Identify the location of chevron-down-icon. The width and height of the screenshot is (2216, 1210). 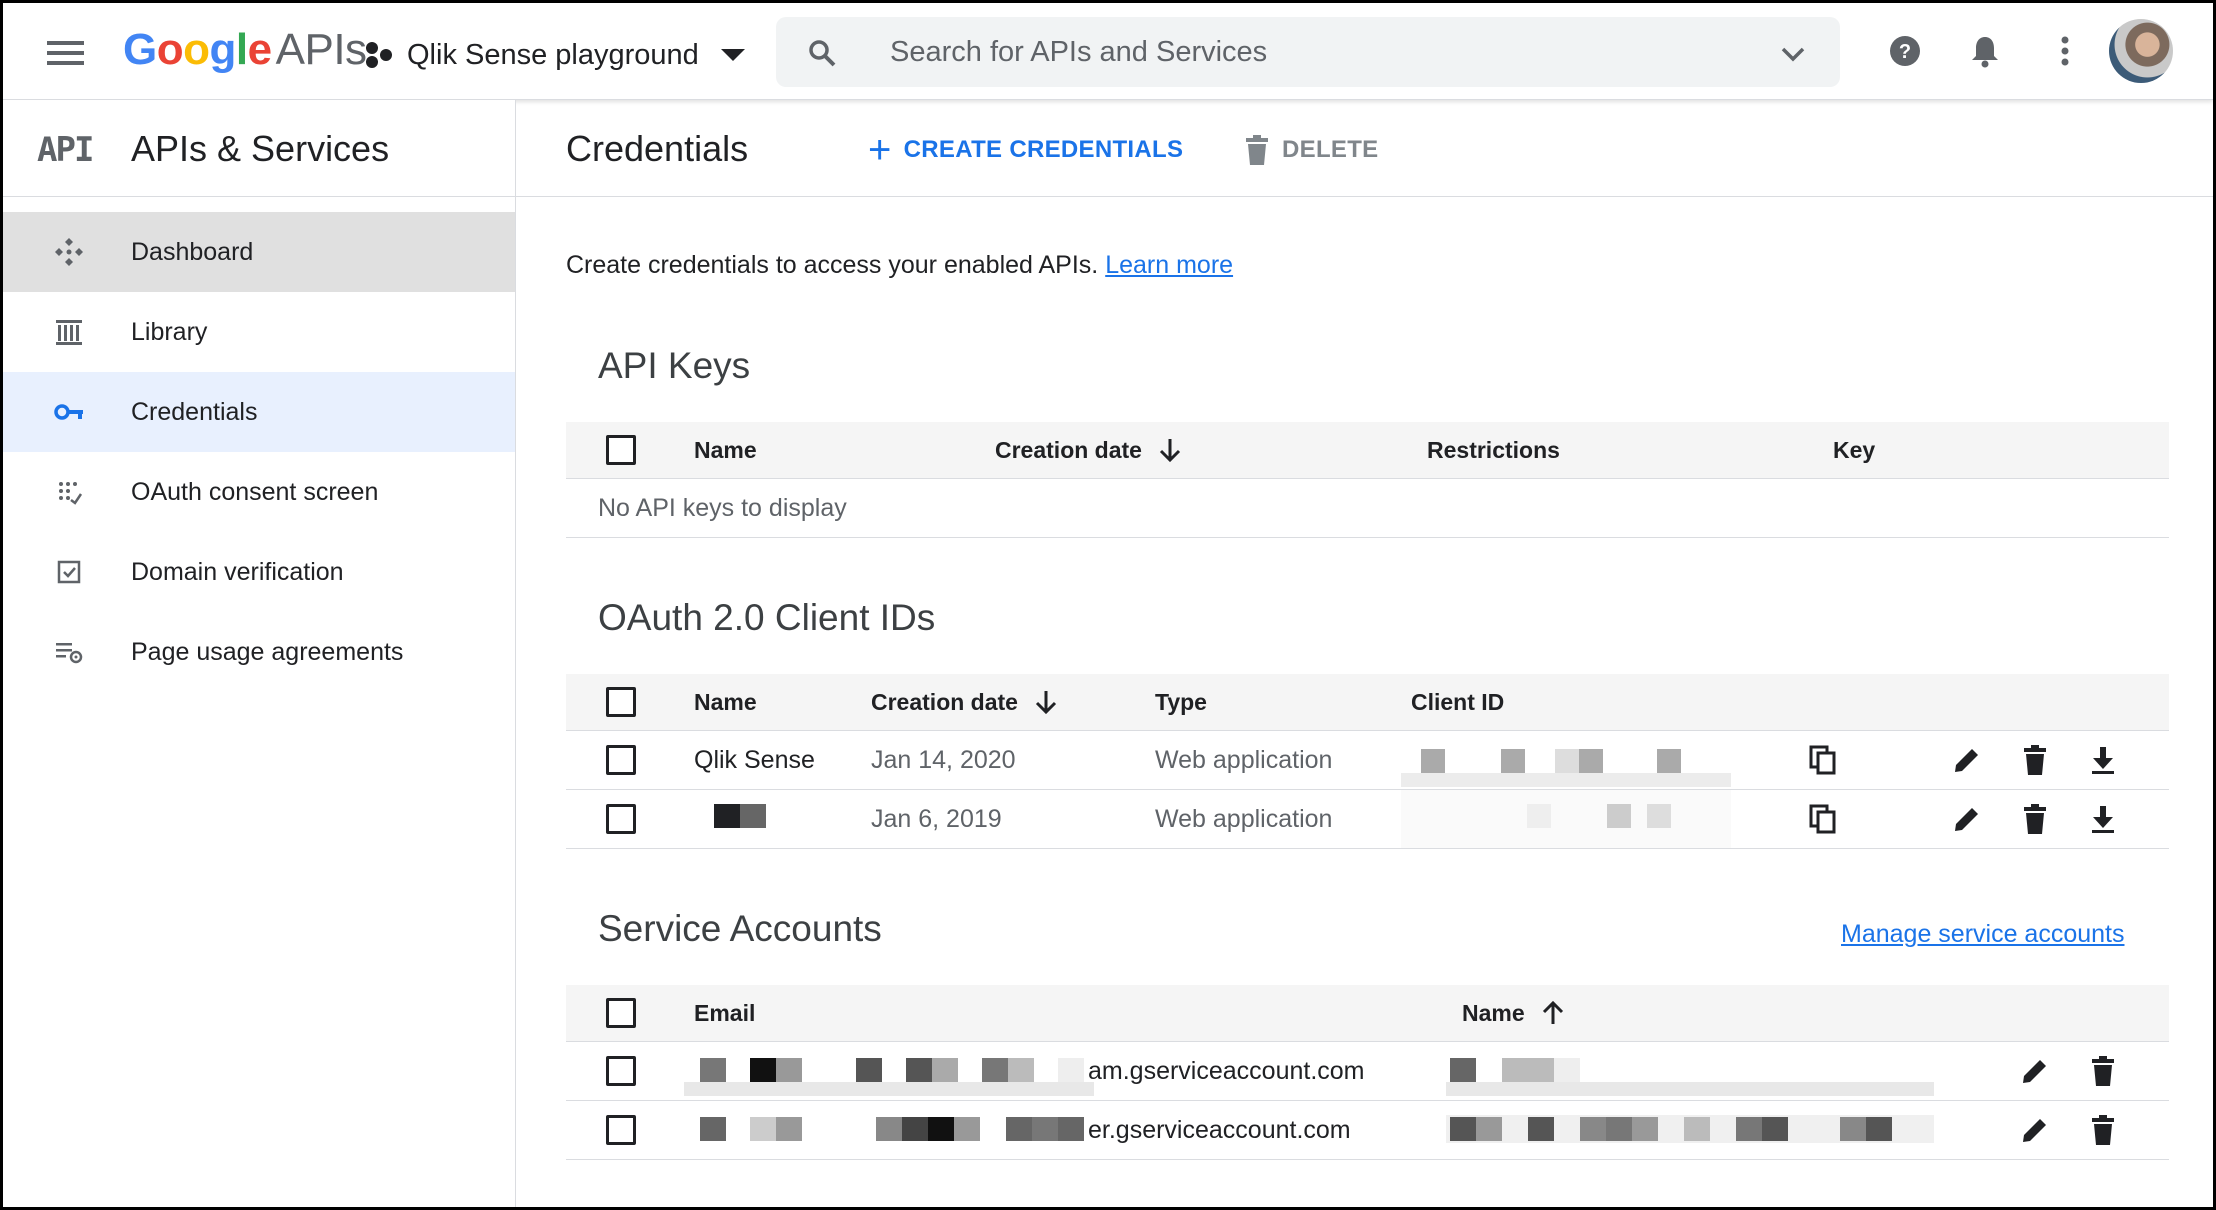
(1793, 54).